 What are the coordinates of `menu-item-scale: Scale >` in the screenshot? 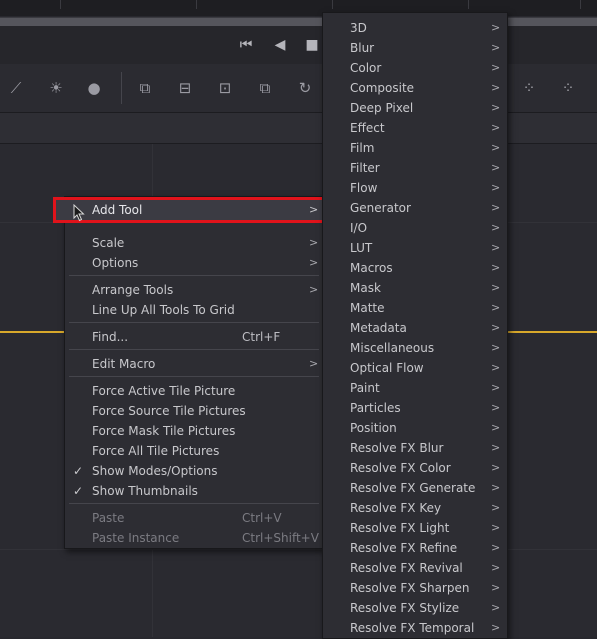 It's located at (194, 243).